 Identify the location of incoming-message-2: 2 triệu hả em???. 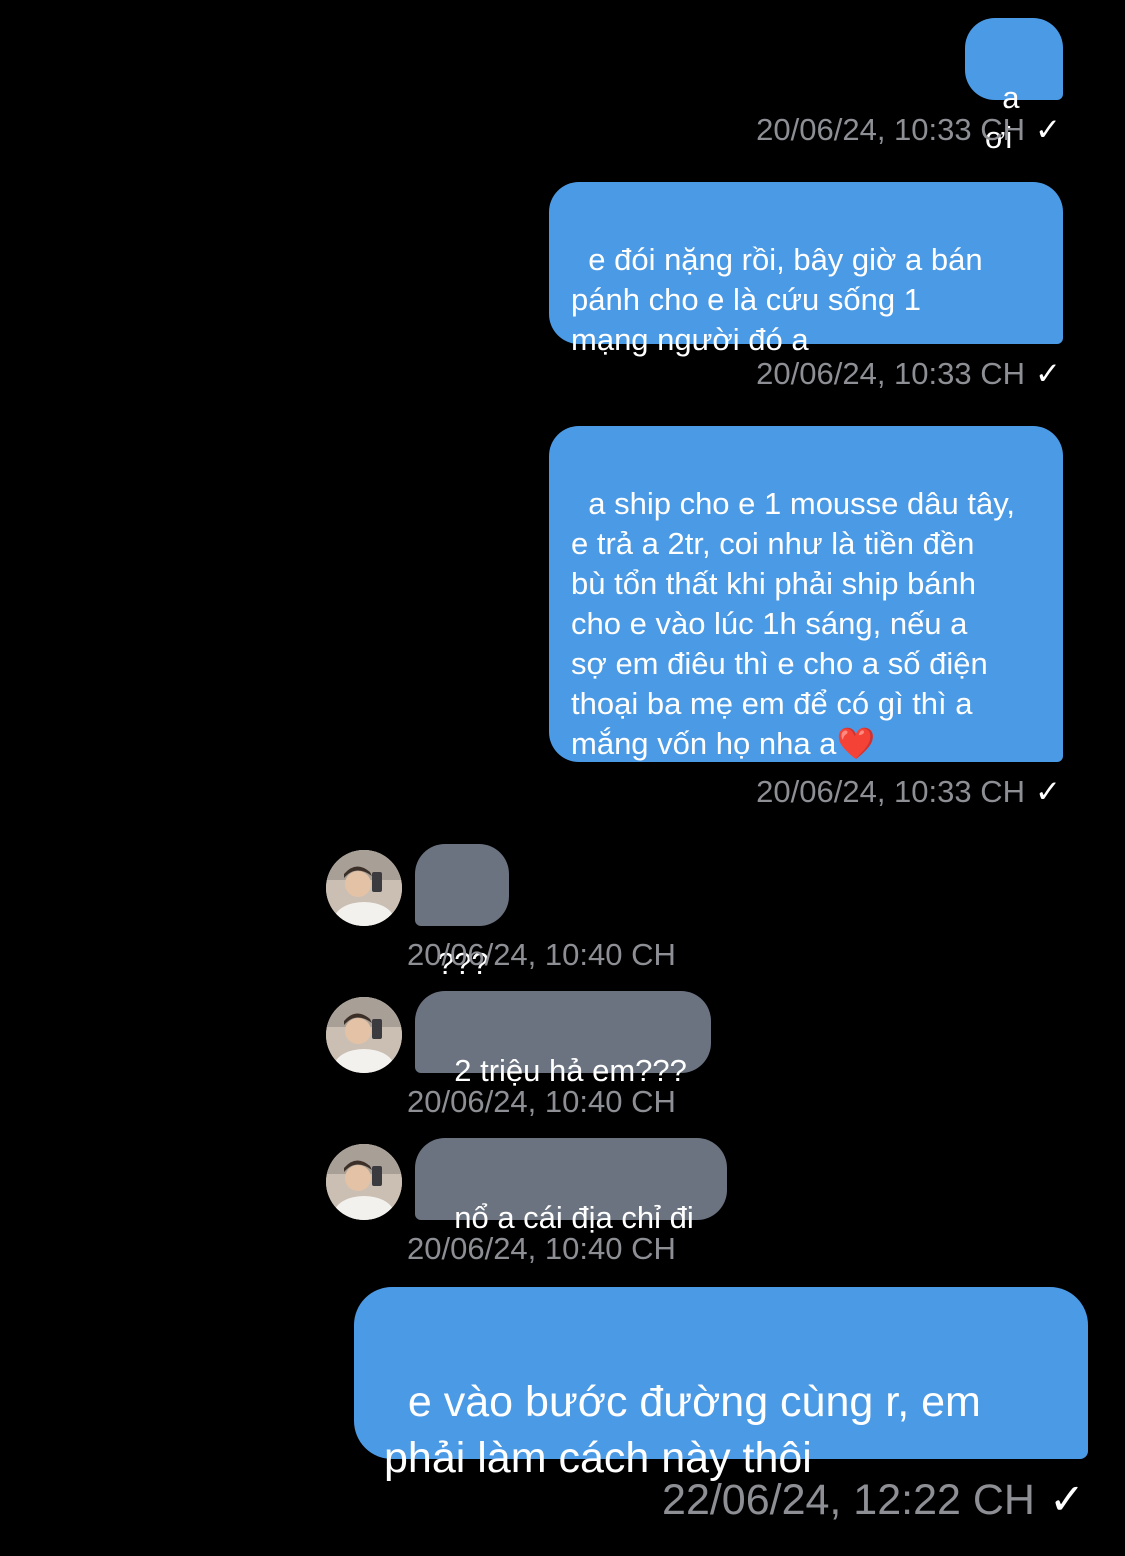
(563, 1039).